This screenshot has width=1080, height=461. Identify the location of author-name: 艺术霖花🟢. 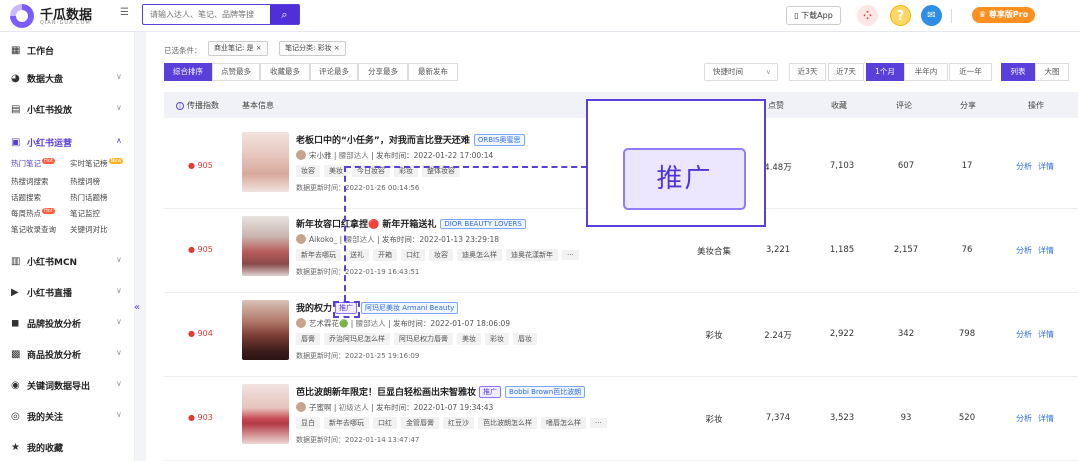
(328, 323).